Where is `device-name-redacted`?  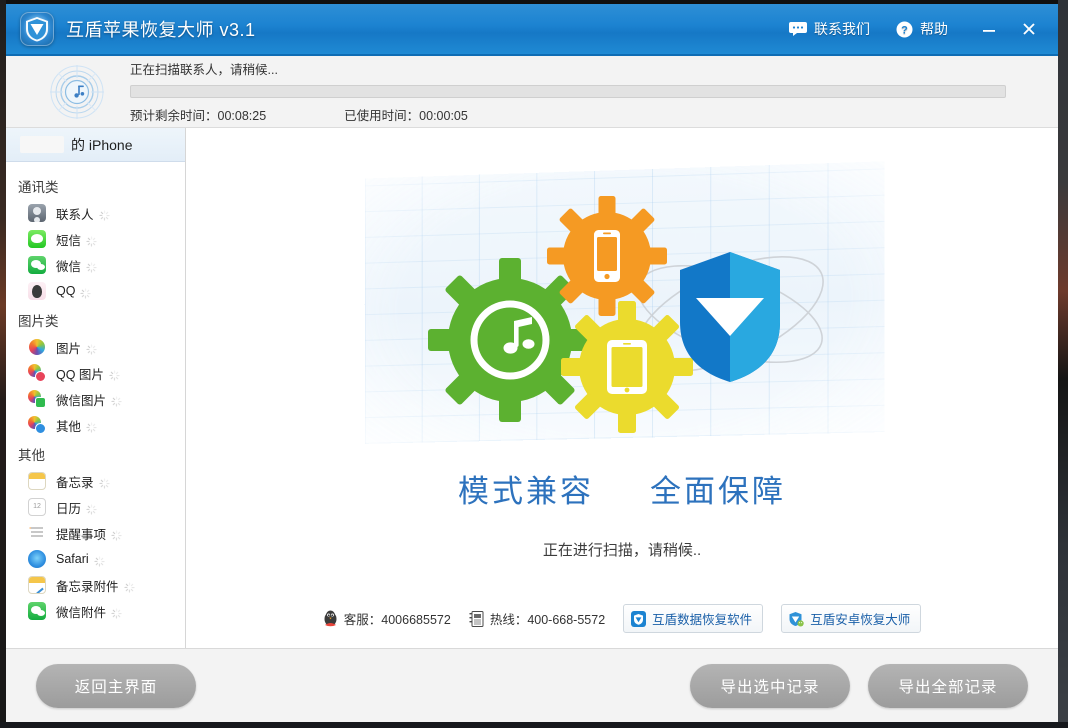 device-name-redacted is located at coordinates (42, 144).